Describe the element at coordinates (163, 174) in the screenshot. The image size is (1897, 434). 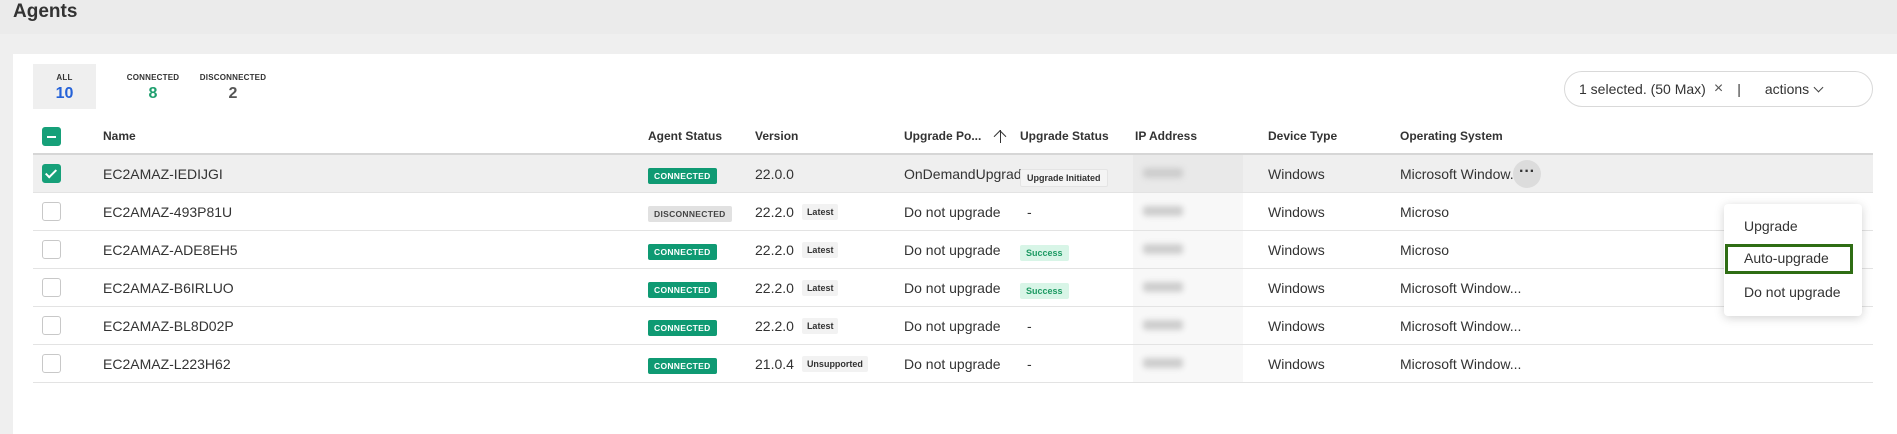
I see `agent-name: EC2AMAZ-IEDIJGI` at that location.